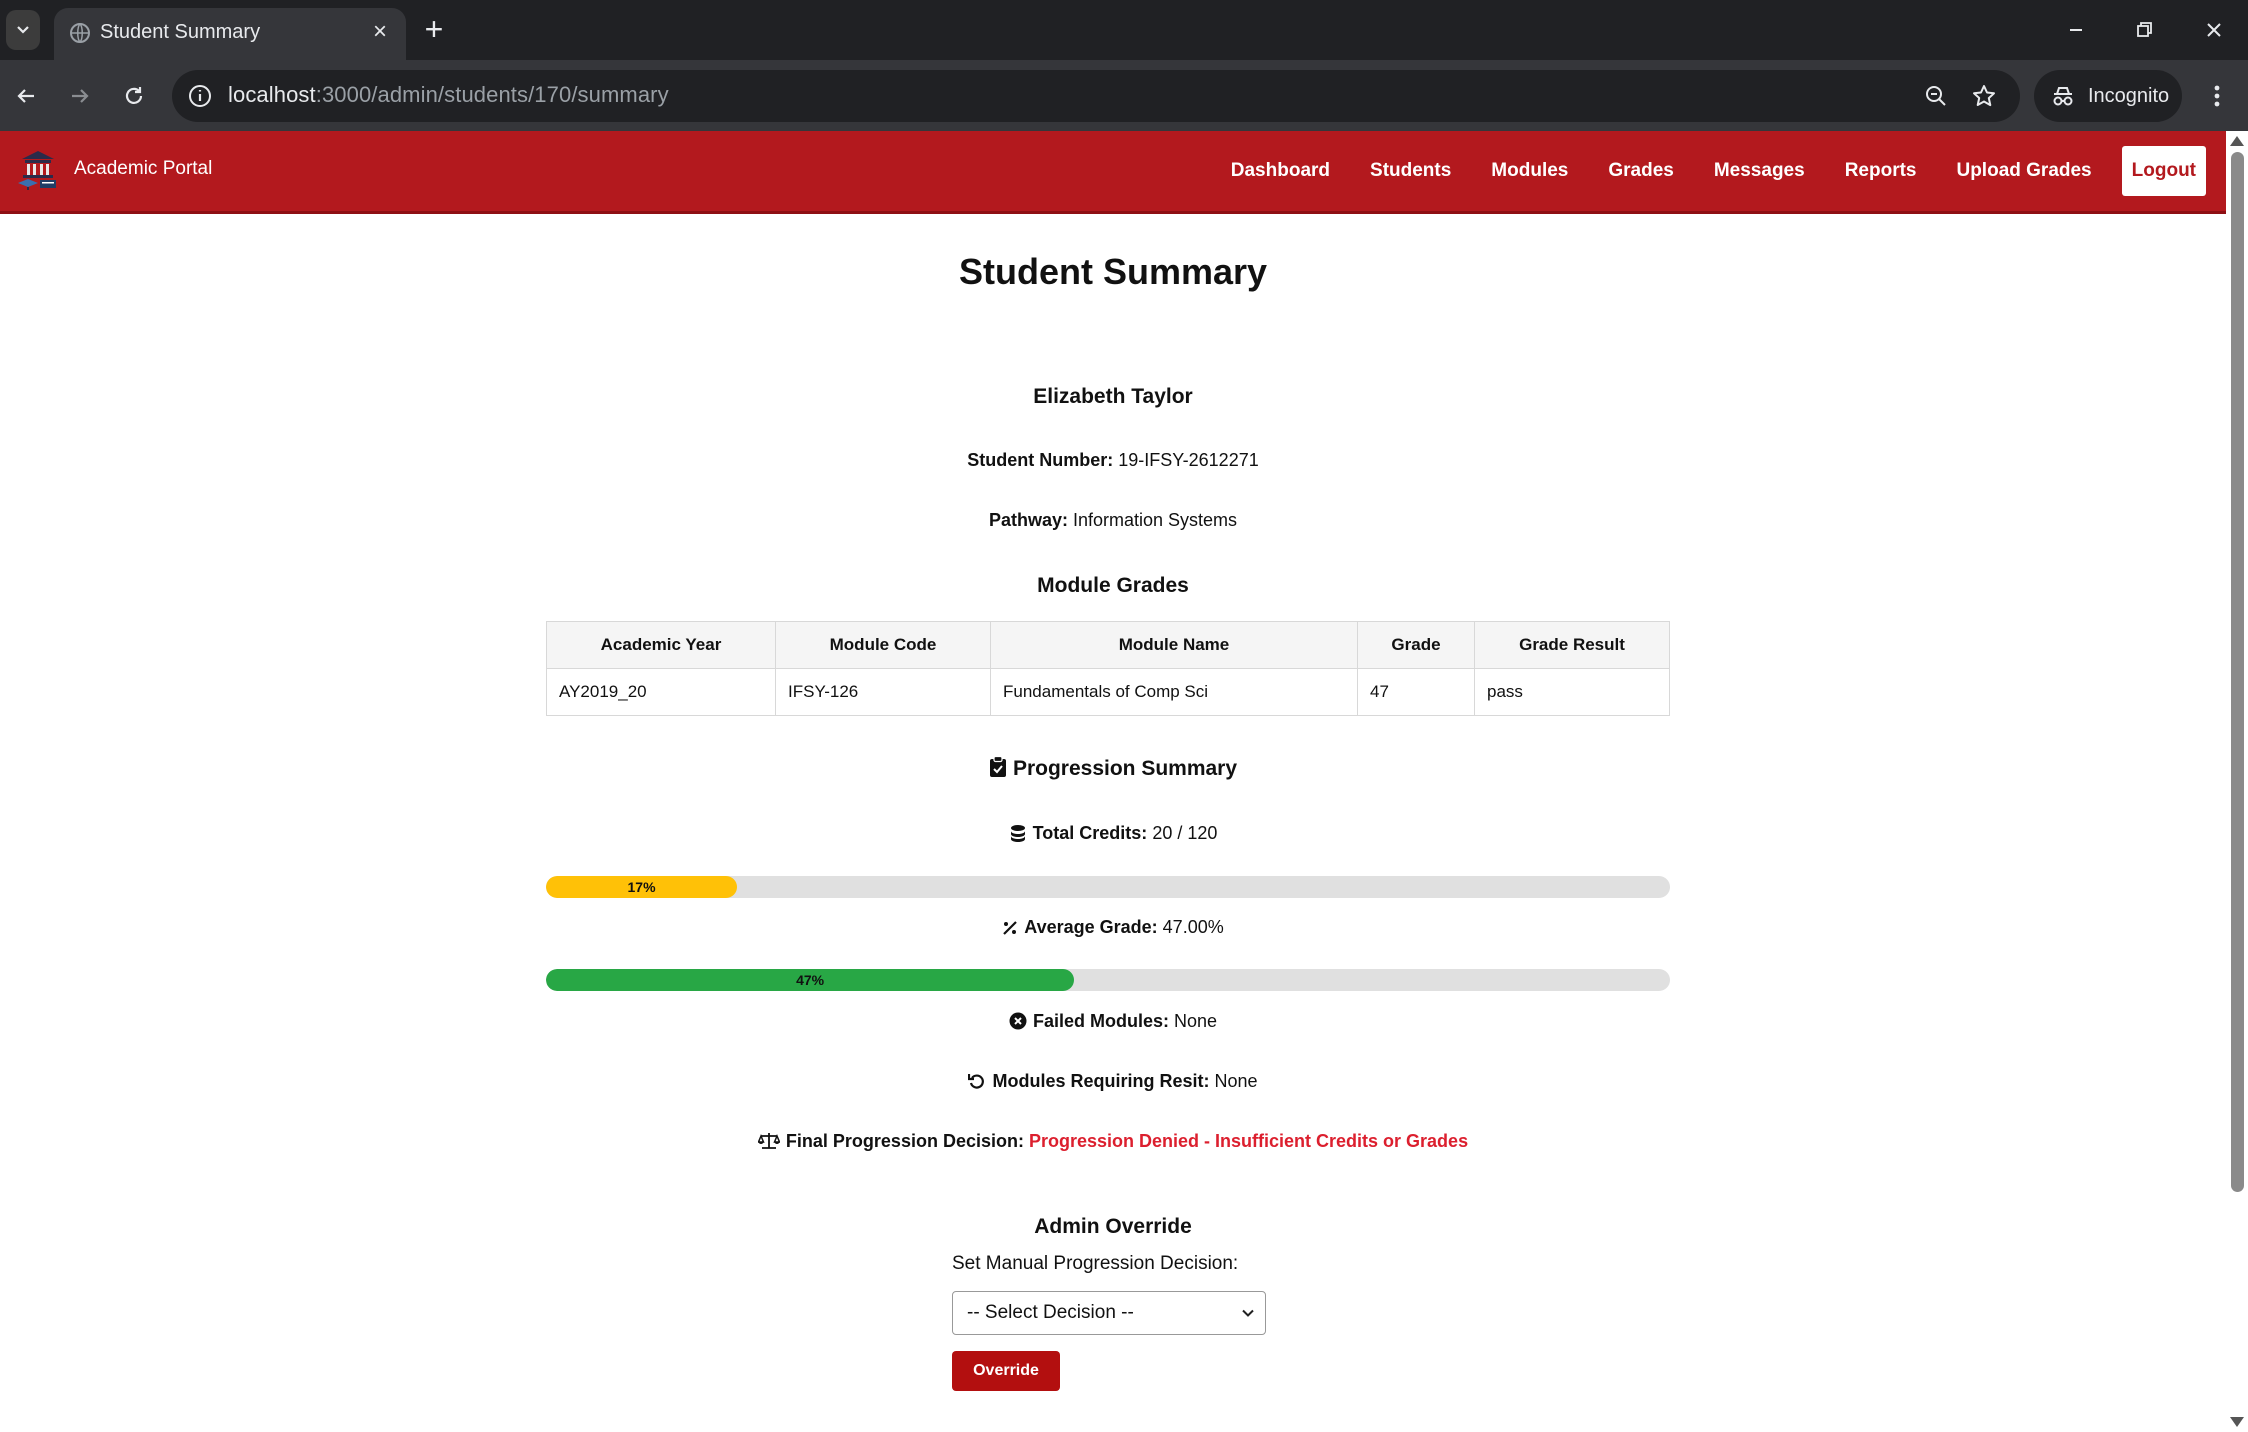  I want to click on logout-button: Logout, so click(2163, 171).